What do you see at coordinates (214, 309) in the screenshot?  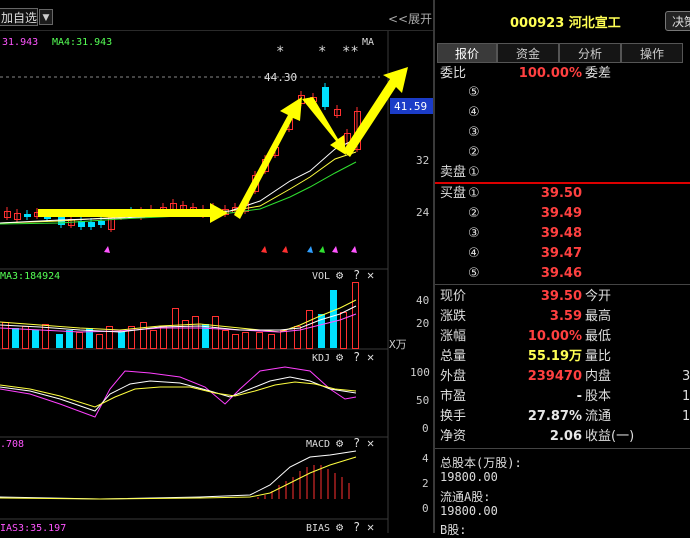 I see `volume-panel: MA3:184924 VOL ⚙ ? ✕ 40 20 X万` at bounding box center [214, 309].